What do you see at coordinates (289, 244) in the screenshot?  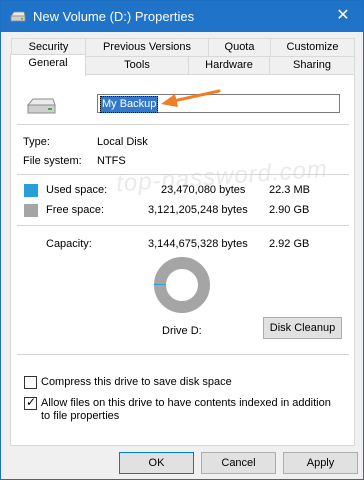 I see `capacity-size: 2.92 GB` at bounding box center [289, 244].